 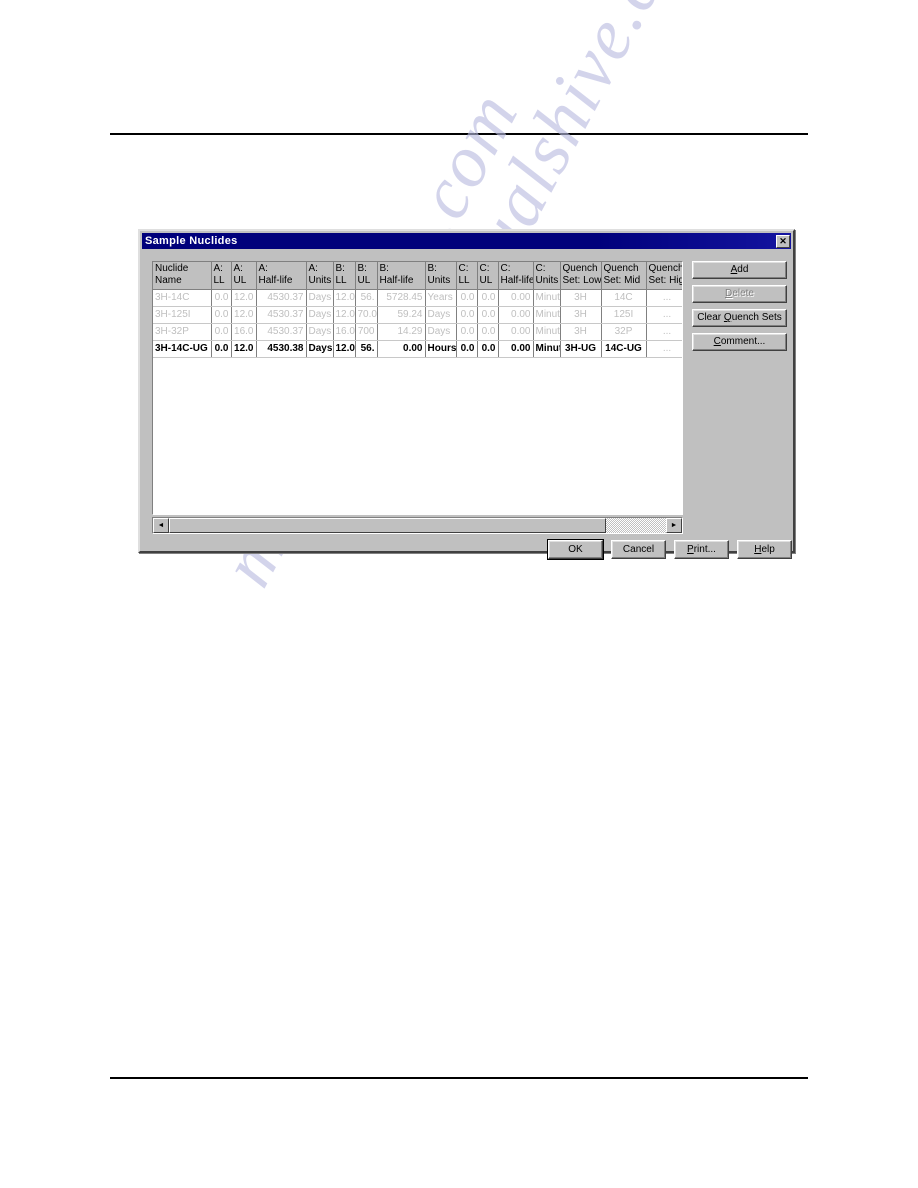 What do you see at coordinates (320, 276) in the screenshot?
I see `col-header-a-units: A: Units` at bounding box center [320, 276].